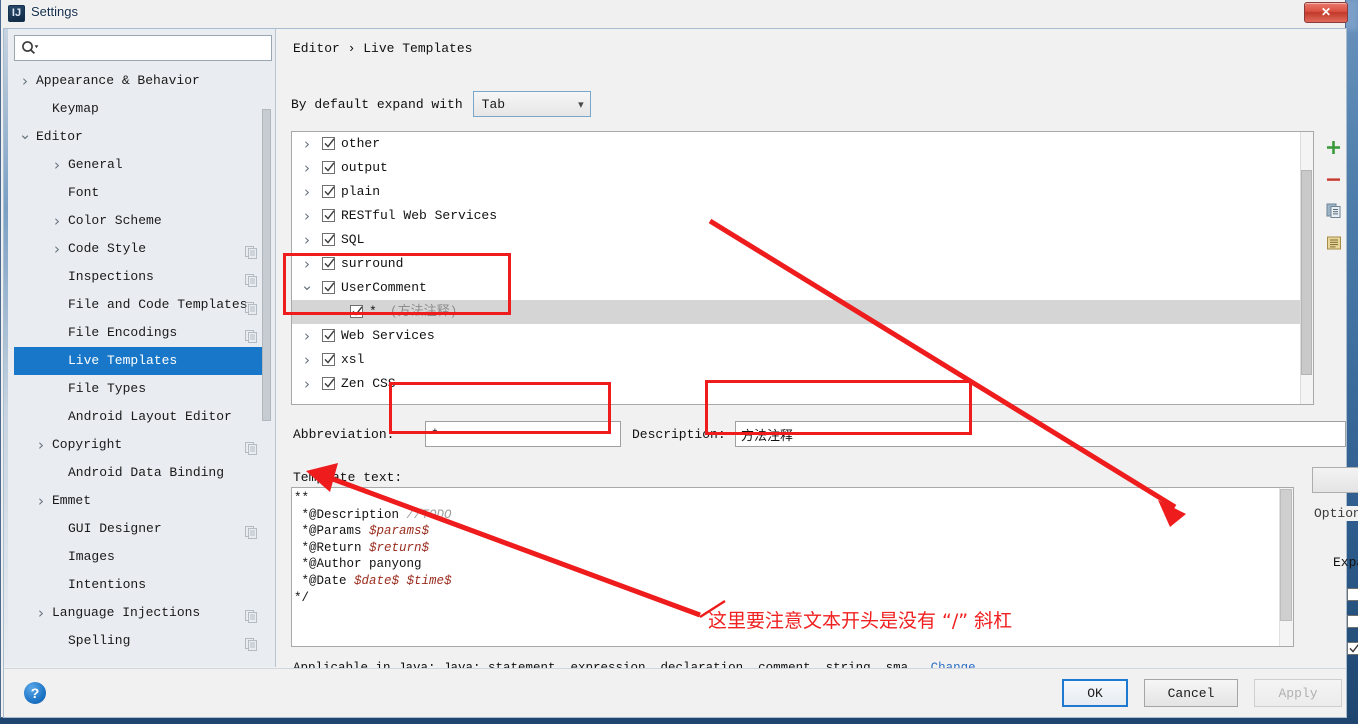  I want to click on sidebar-item-emmet: › Emmet, so click(143, 501).